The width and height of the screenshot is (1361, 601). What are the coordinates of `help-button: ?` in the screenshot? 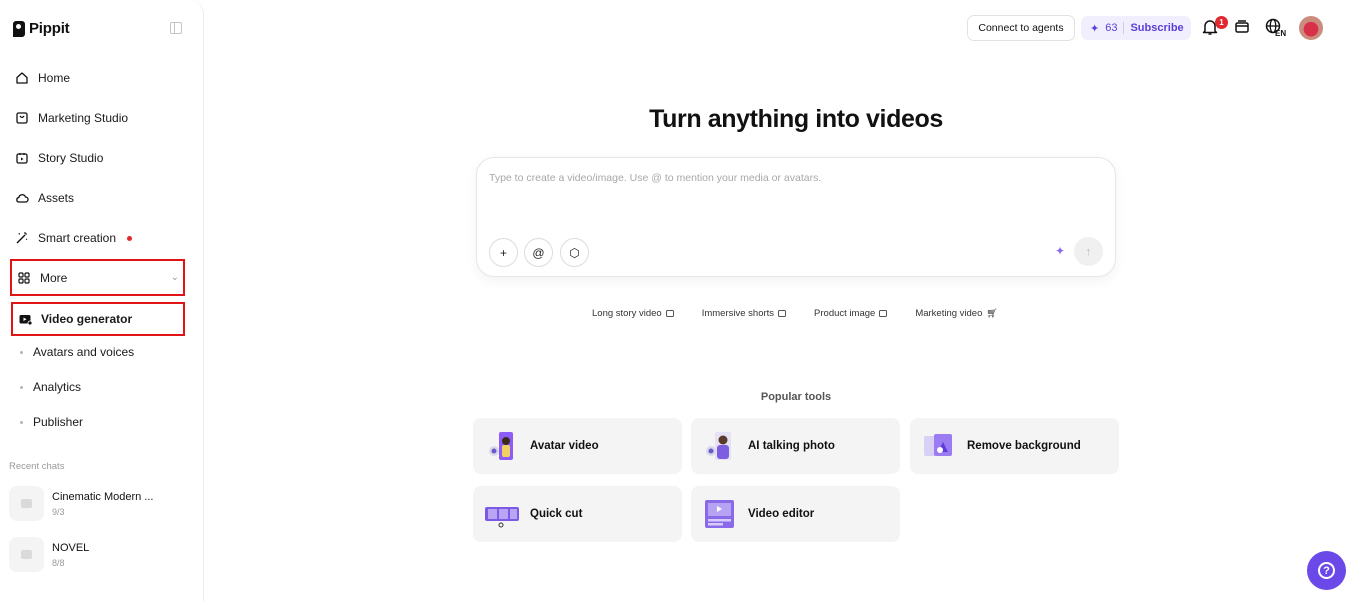 It's located at (1326, 570).